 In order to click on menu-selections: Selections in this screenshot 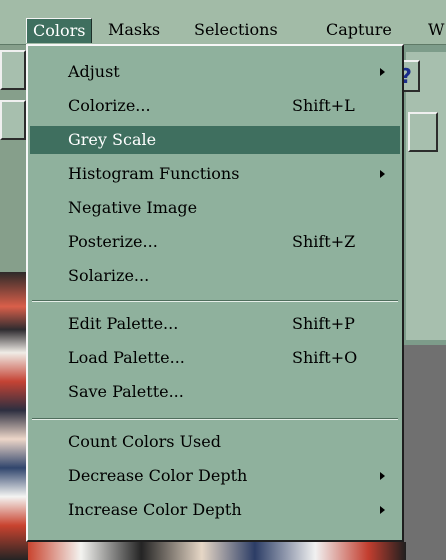, I will do `click(236, 30)`.